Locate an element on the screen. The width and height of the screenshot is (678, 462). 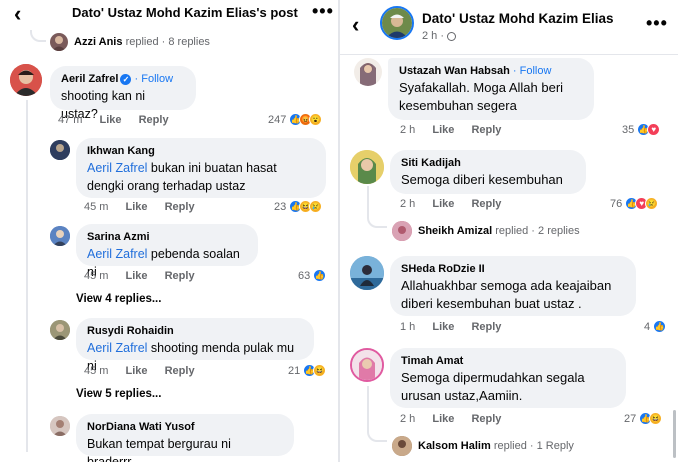
reply-summary: Azzi Anis replied · 8 replies is located at coordinates (142, 42).